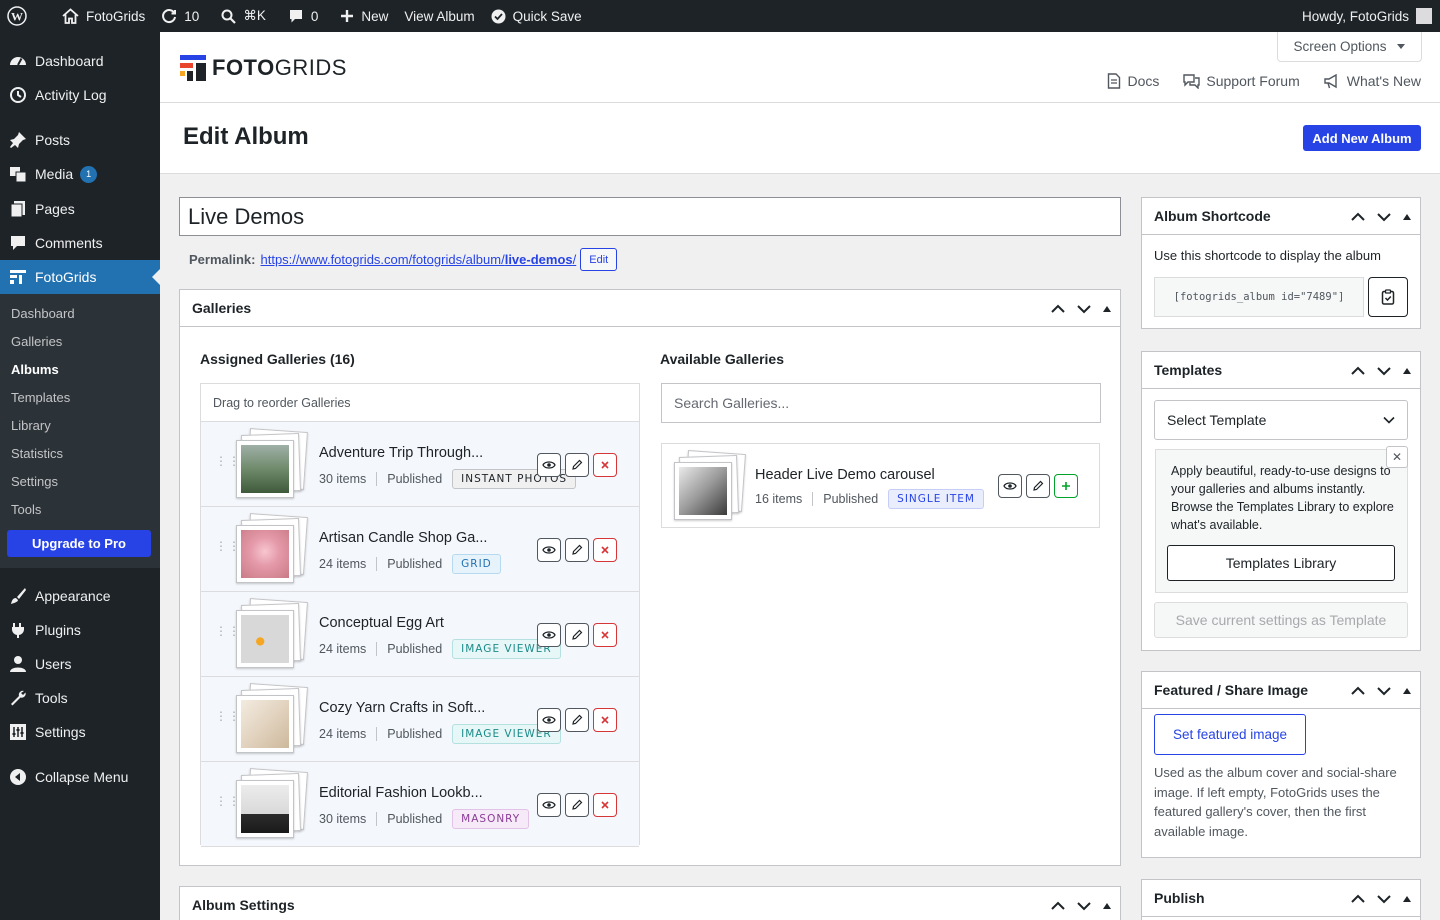  What do you see at coordinates (1241, 81) in the screenshot?
I see `support-forum-link: Support Forum` at bounding box center [1241, 81].